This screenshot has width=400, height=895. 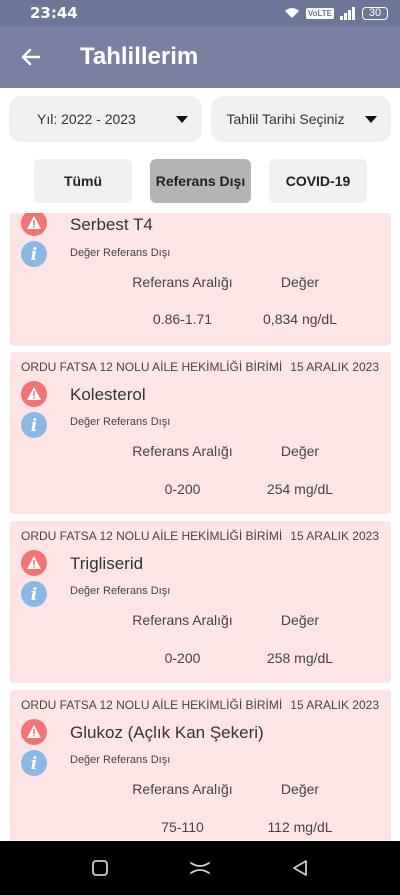 I want to click on reference-range-value: 0.86-1.71, so click(x=182, y=319).